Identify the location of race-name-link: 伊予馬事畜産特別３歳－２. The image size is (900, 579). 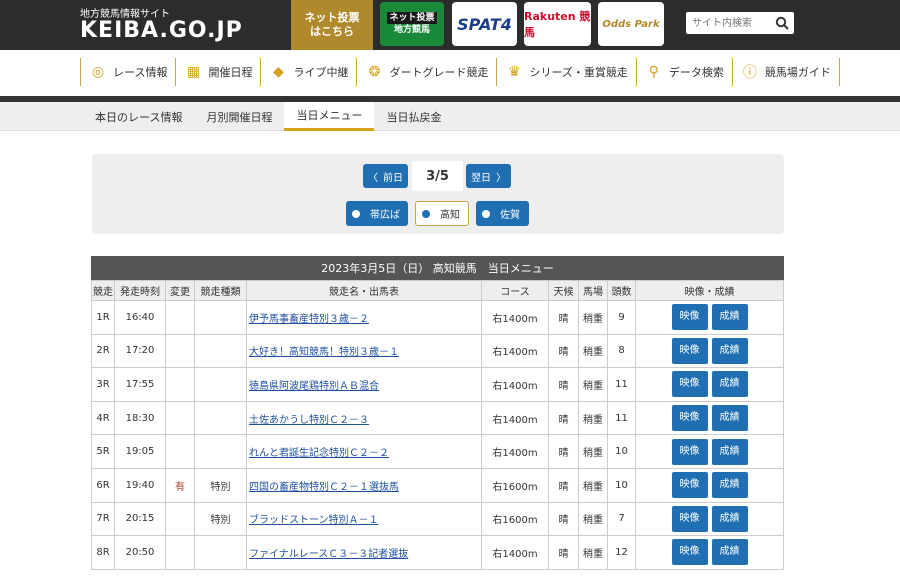
(309, 319).